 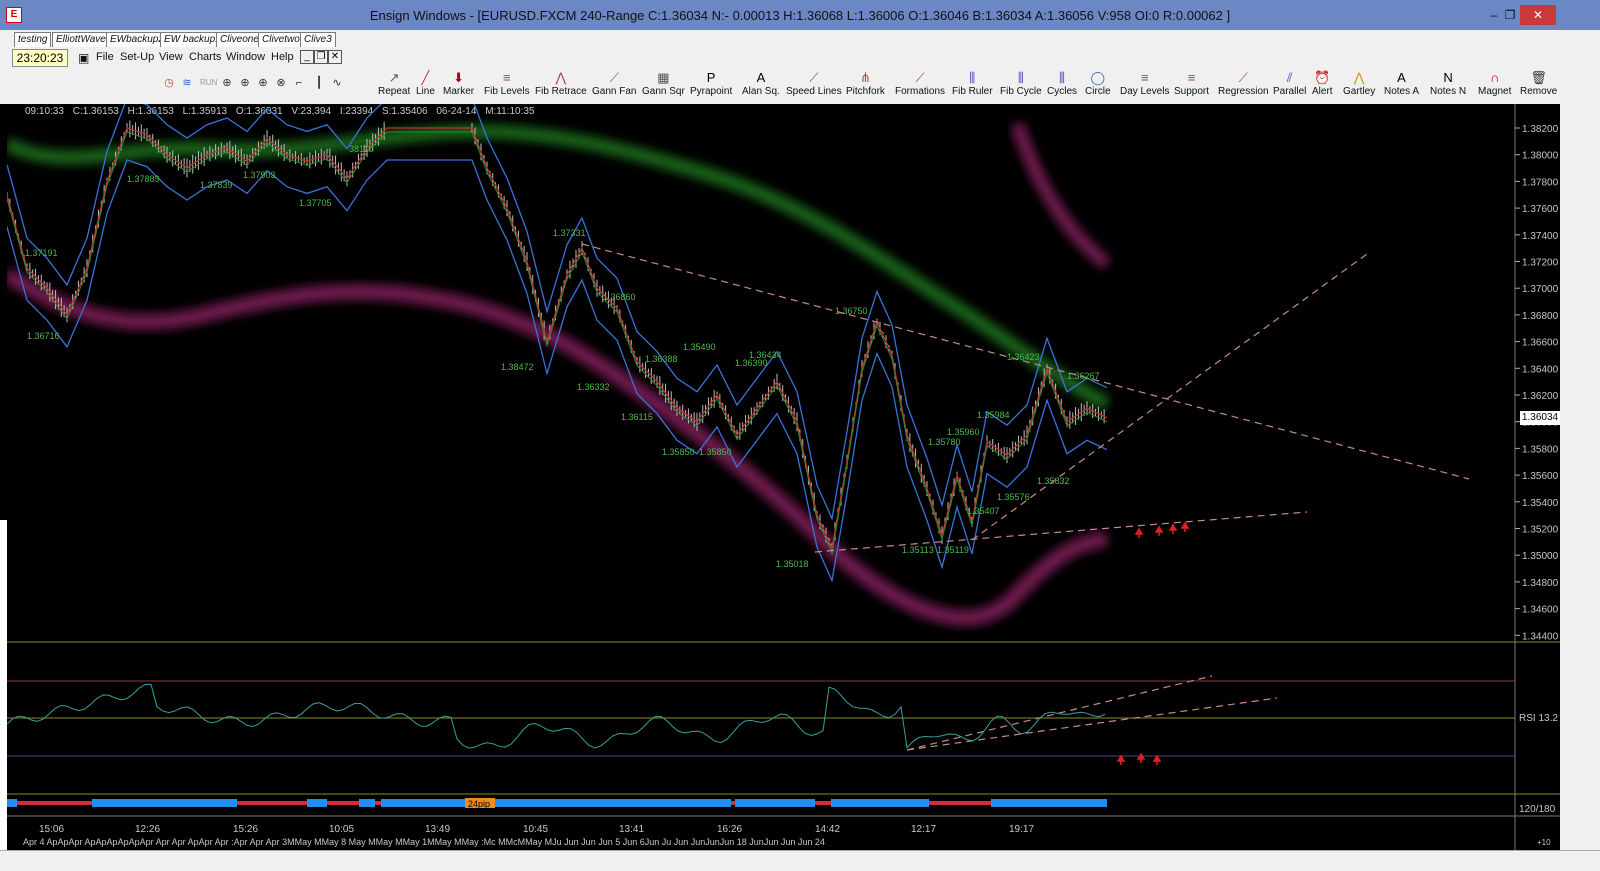 I want to click on toolbar-magnet-button: ∩ Magnet, so click(x=1494, y=85).